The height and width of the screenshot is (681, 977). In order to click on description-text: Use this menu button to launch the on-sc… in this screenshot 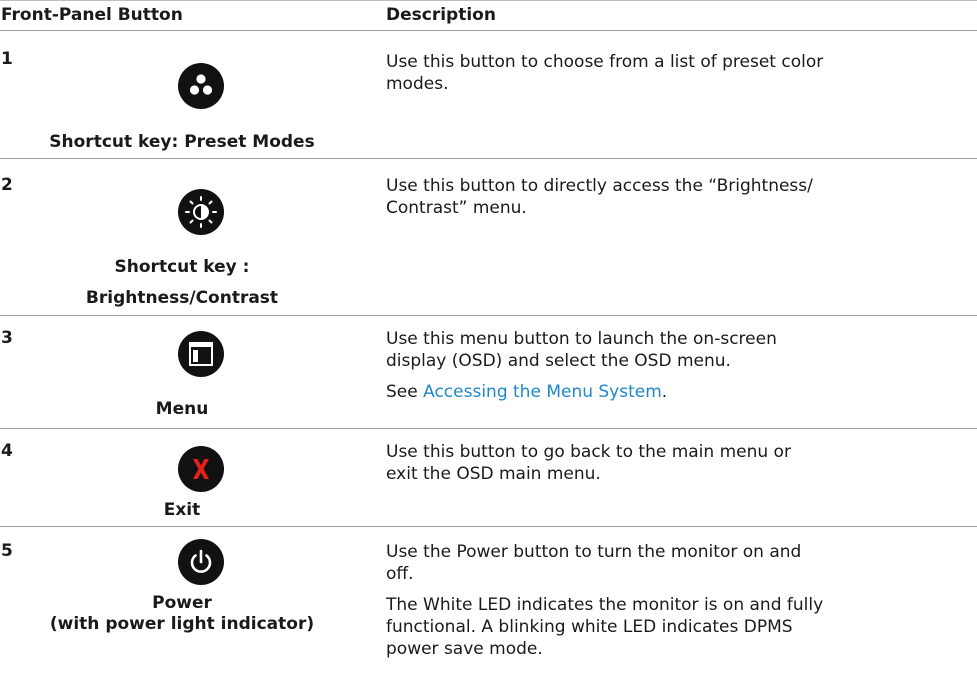, I will do `click(581, 350)`.